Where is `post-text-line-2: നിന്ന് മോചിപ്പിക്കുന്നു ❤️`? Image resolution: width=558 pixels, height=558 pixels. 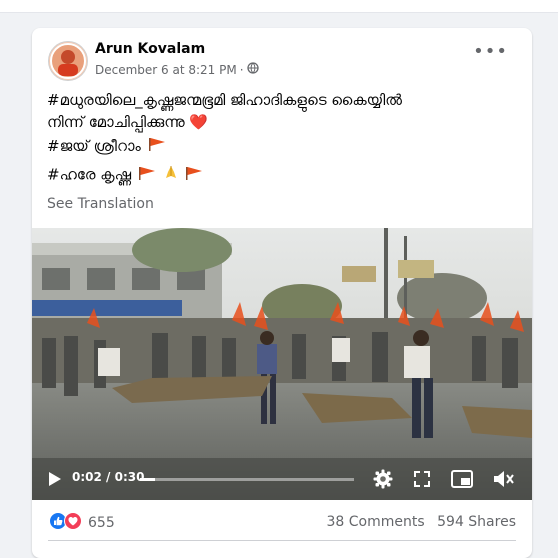 post-text-line-2: നിന്ന് മോചിപ്പിക്കുന്നു ❤️ is located at coordinates (128, 122).